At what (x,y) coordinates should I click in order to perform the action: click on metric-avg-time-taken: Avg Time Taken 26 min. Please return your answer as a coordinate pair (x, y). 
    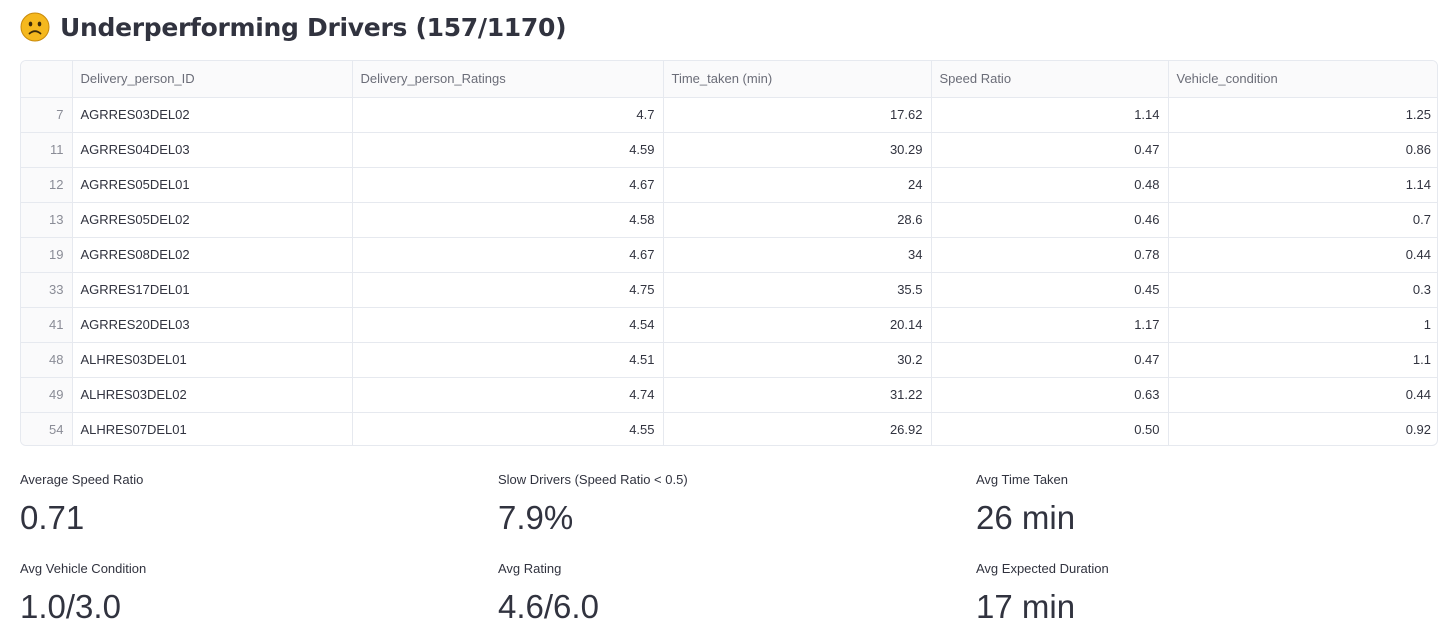
    Looking at the image, I should click on (1196, 504).